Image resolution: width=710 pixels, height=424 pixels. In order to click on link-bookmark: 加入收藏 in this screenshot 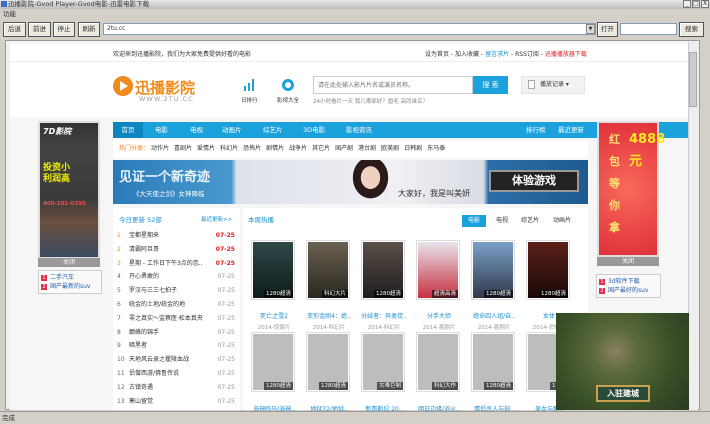, I will do `click(467, 54)`.